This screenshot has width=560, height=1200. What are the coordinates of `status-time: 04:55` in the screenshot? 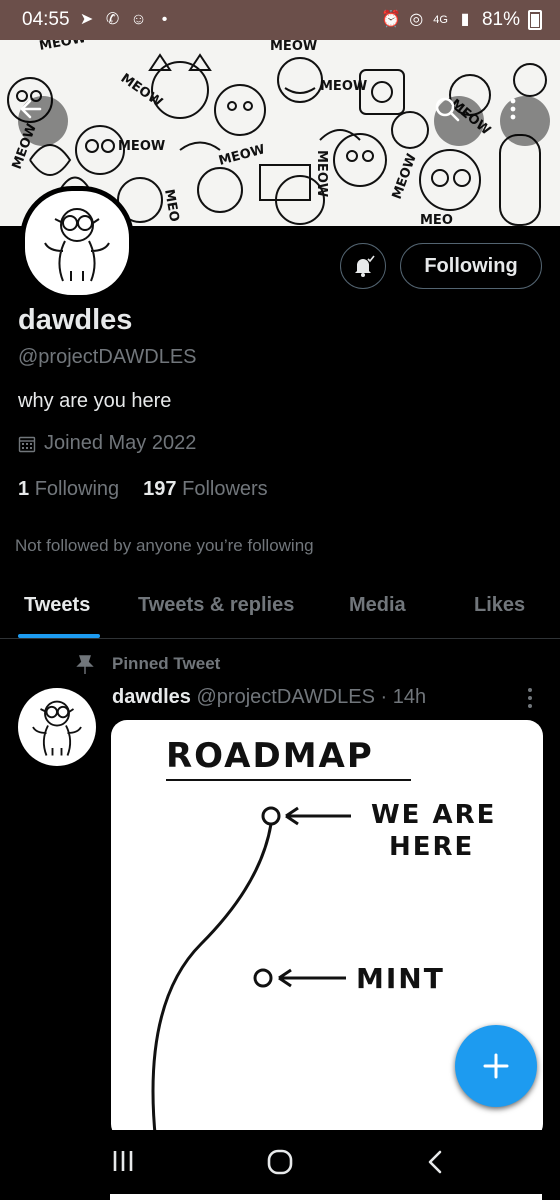 It's located at (46, 19).